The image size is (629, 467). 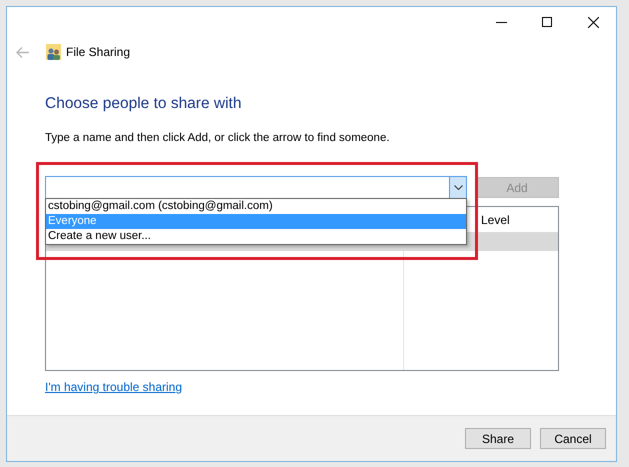 I want to click on back-arrow-icon, so click(x=22, y=52).